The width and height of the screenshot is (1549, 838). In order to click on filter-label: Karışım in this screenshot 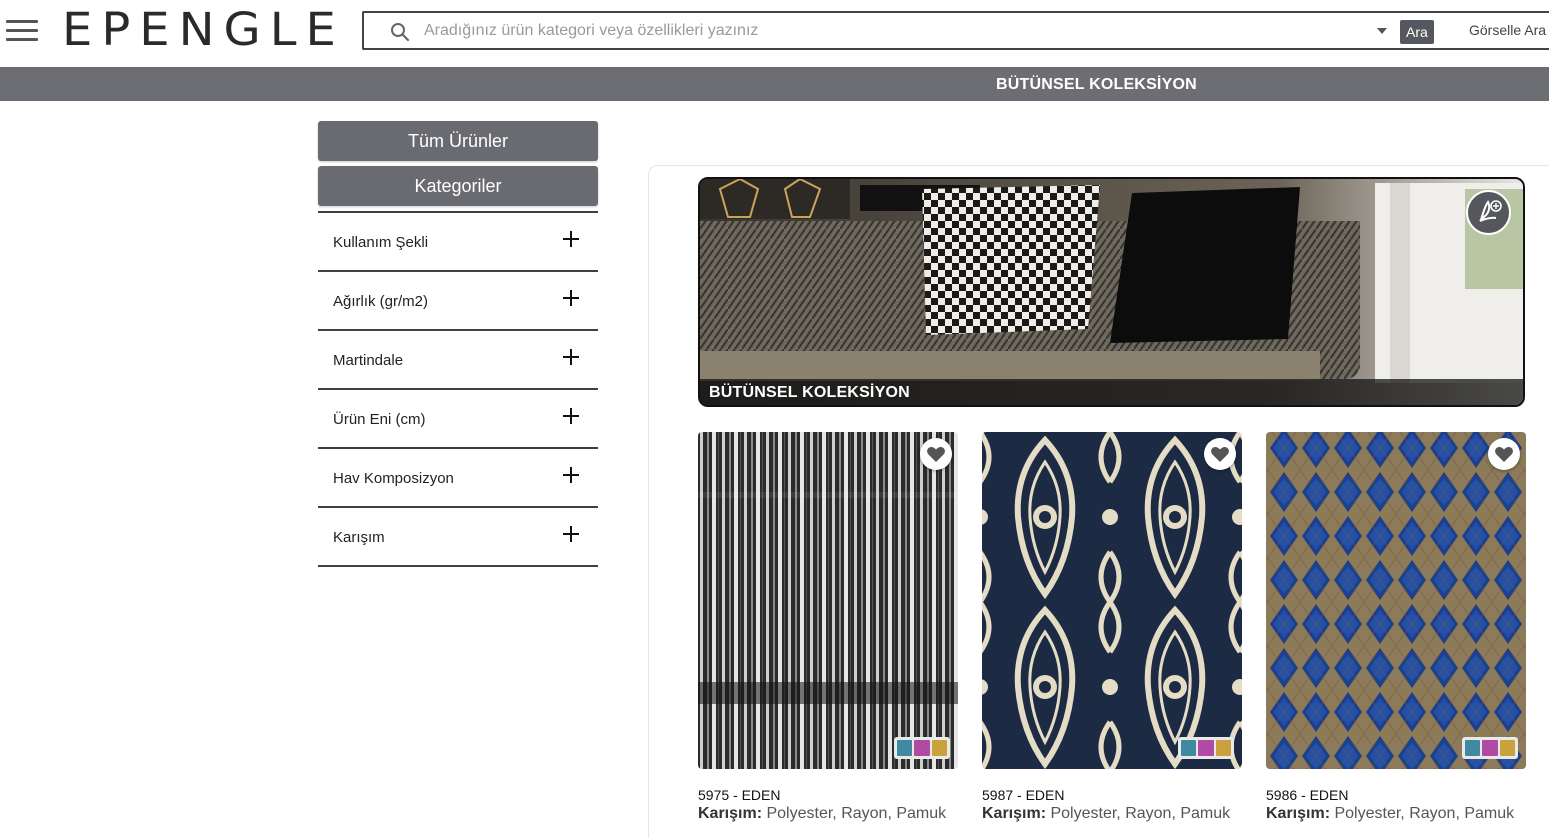, I will do `click(359, 537)`.